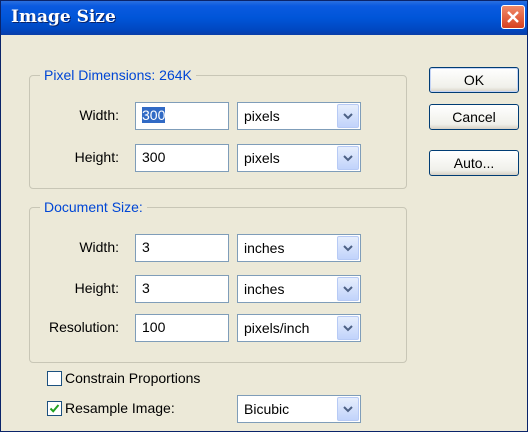 Image resolution: width=528 pixels, height=432 pixels. I want to click on dialog-title: Image Size, so click(63, 17).